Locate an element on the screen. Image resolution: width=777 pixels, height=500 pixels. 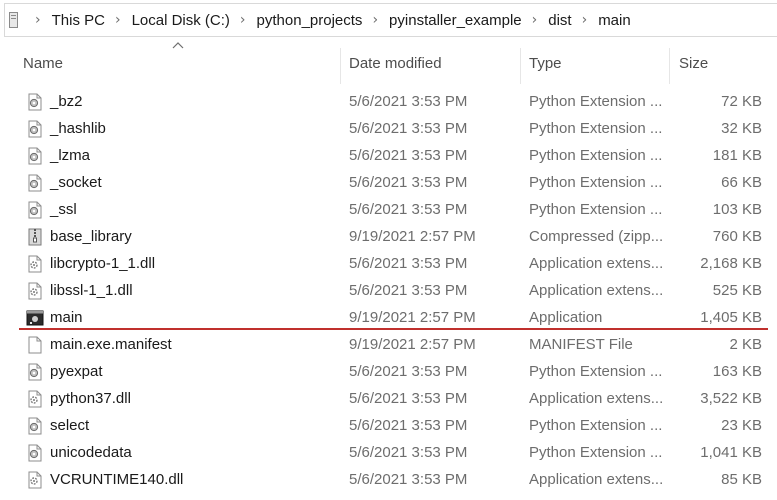
file-name: pyexpat is located at coordinates (76, 371).